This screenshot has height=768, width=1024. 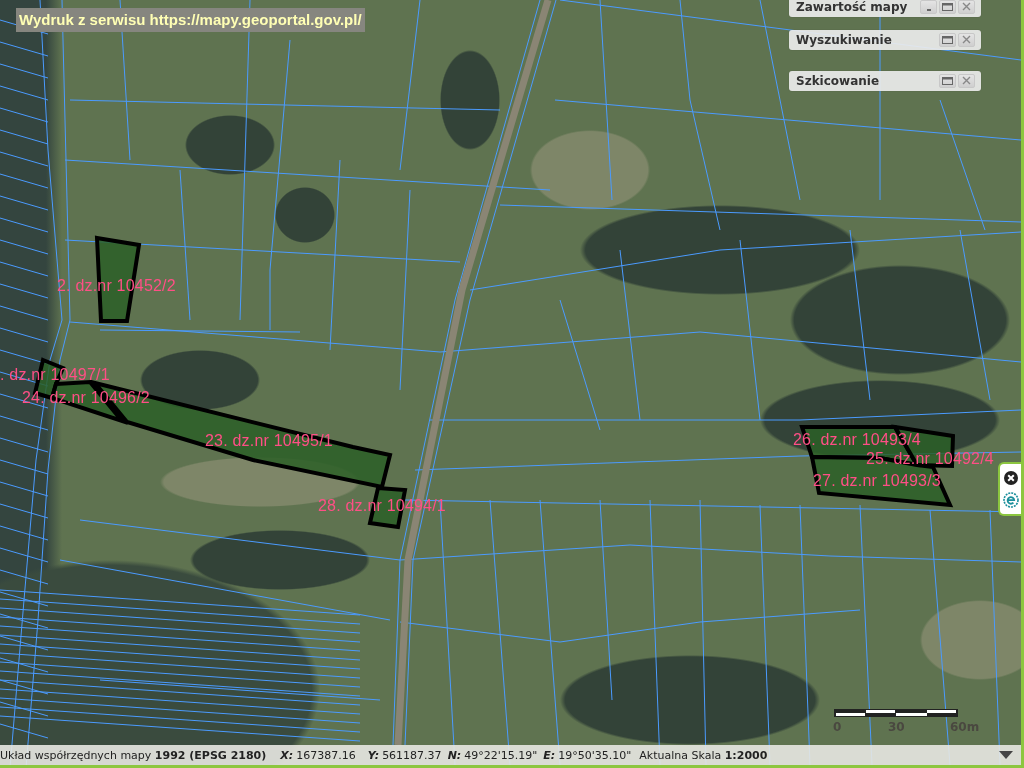 What do you see at coordinates (1010, 499) in the screenshot?
I see `letter-e-circle-icon` at bounding box center [1010, 499].